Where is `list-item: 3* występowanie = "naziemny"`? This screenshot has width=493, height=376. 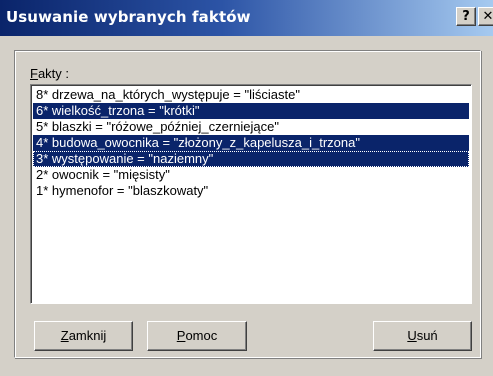 list-item: 3* występowanie = "naziemny" is located at coordinates (251, 159).